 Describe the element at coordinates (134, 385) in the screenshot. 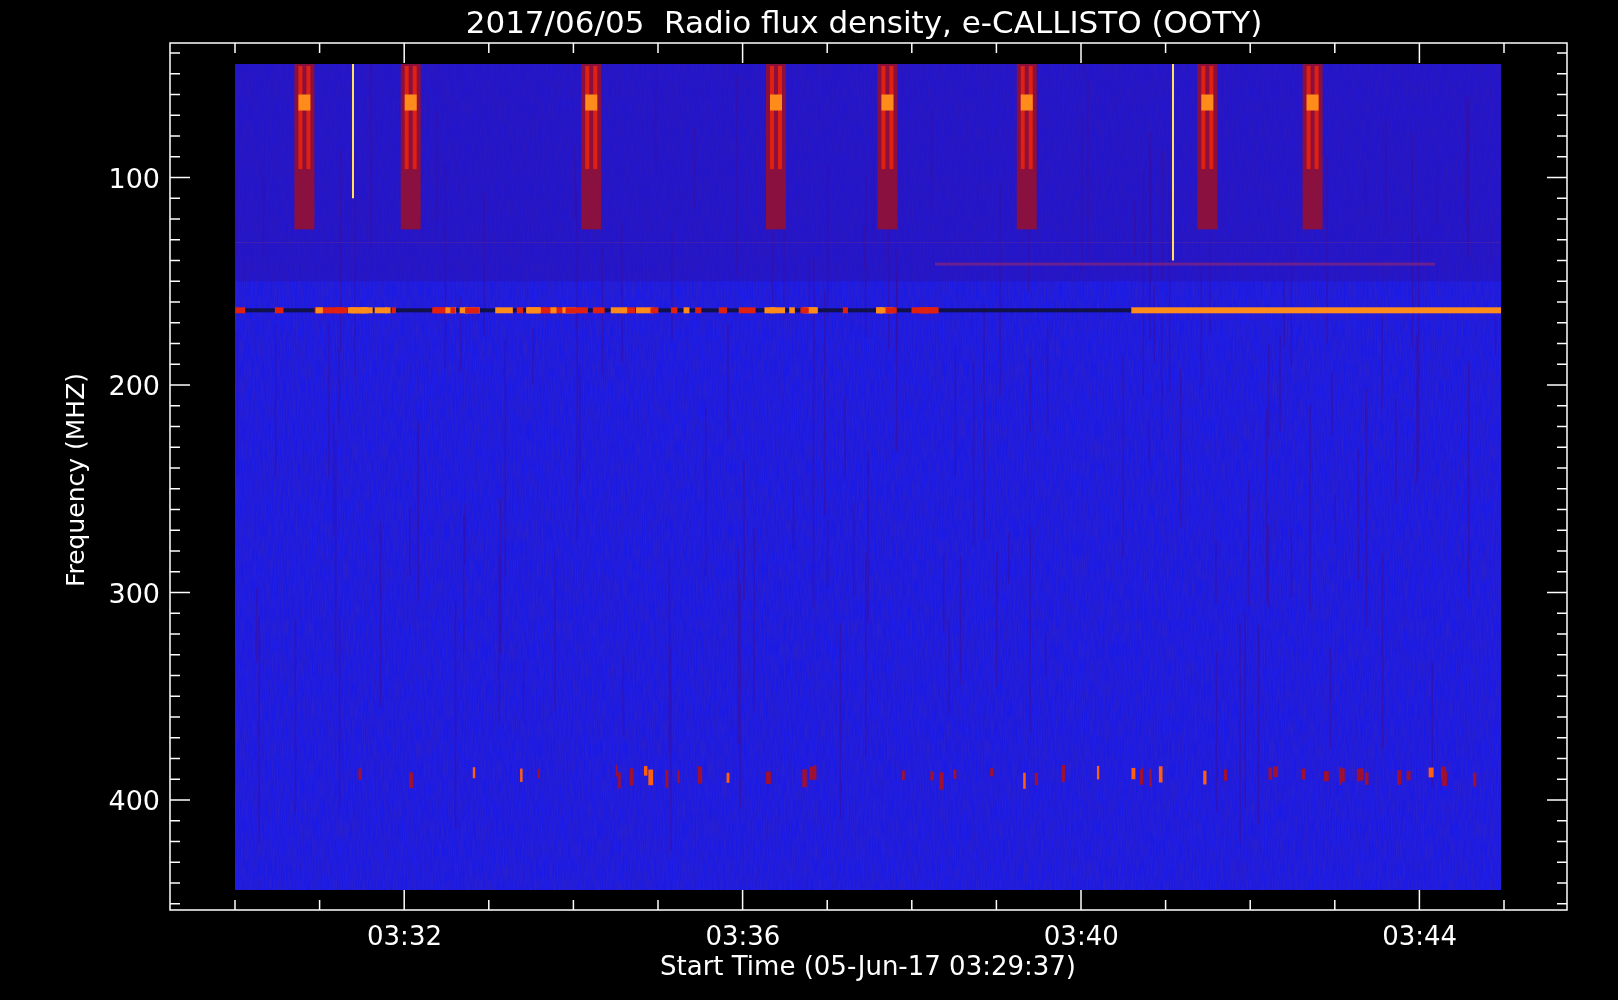

I see `tick-label: 200` at that location.